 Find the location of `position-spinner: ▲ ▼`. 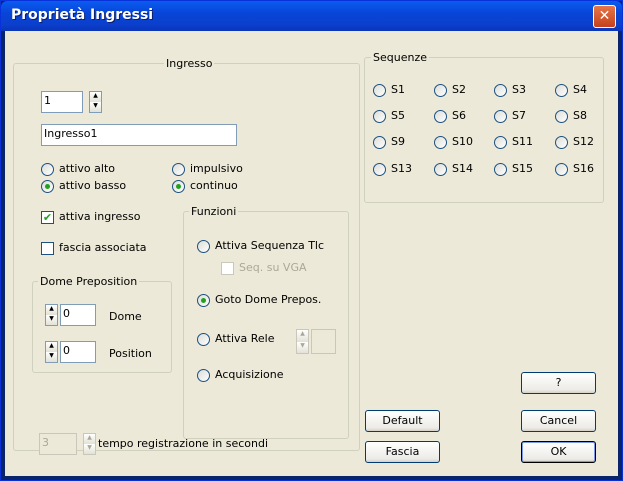

position-spinner: ▲ ▼ is located at coordinates (51, 352).